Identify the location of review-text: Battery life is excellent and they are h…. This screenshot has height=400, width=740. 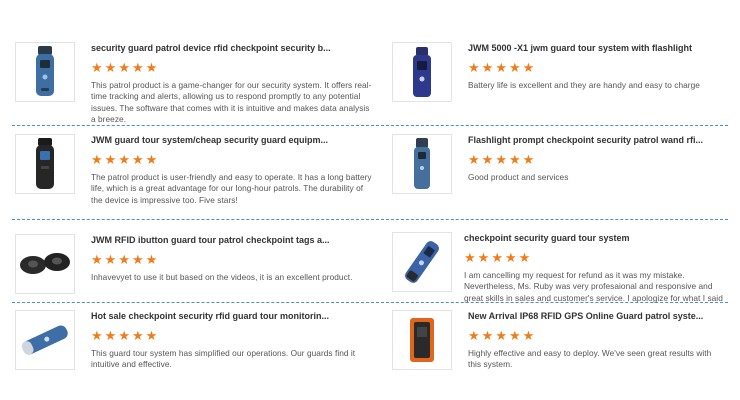
(584, 85).